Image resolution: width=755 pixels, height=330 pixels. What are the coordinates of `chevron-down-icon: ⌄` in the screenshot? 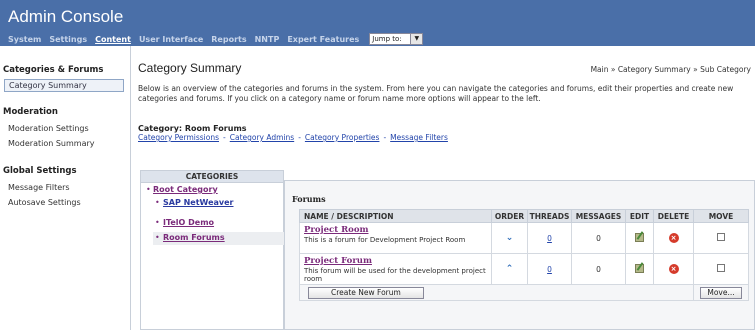 It's located at (510, 238).